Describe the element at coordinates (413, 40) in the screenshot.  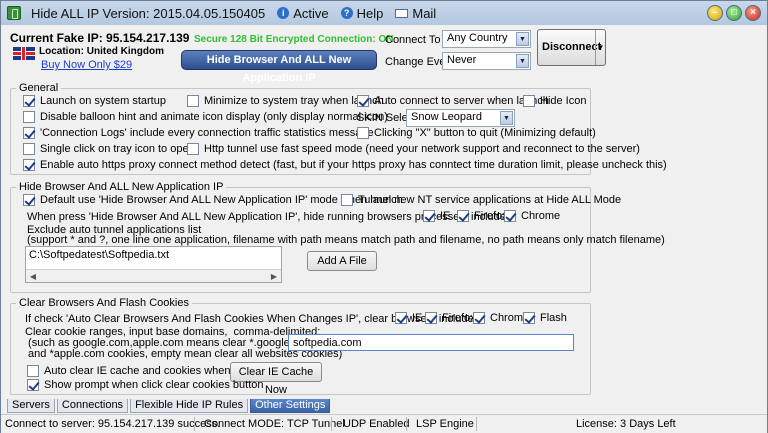
I see `connect-to-label: Connect To` at that location.